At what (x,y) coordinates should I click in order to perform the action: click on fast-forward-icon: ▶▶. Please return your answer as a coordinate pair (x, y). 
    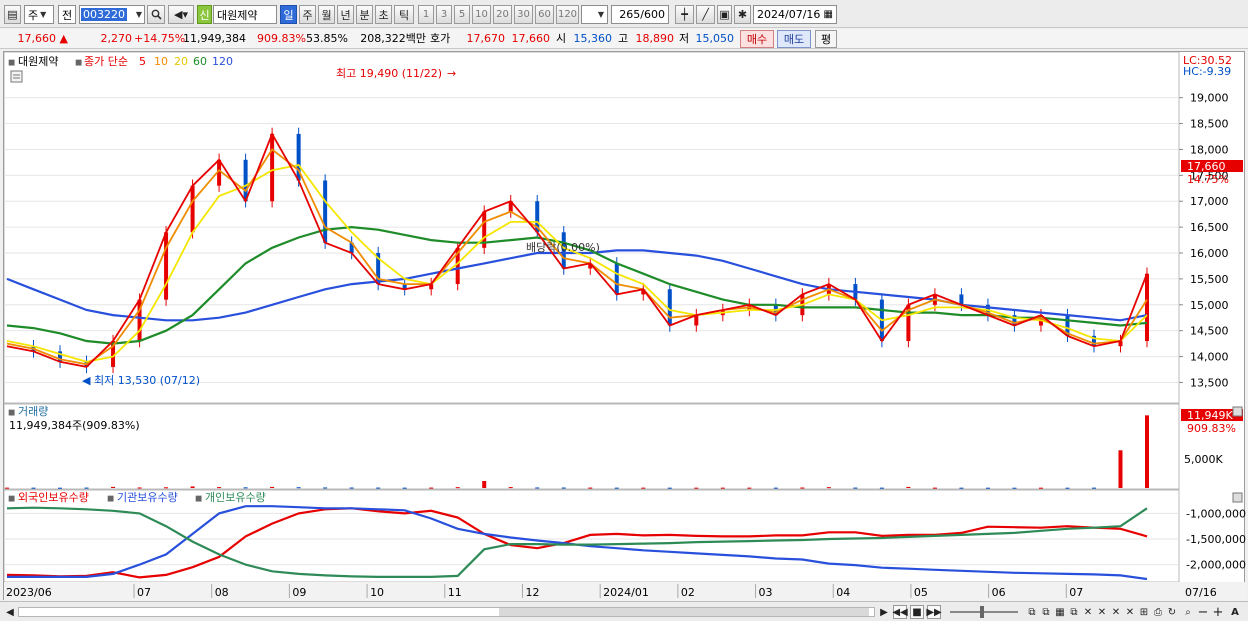
    Looking at the image, I should click on (934, 612).